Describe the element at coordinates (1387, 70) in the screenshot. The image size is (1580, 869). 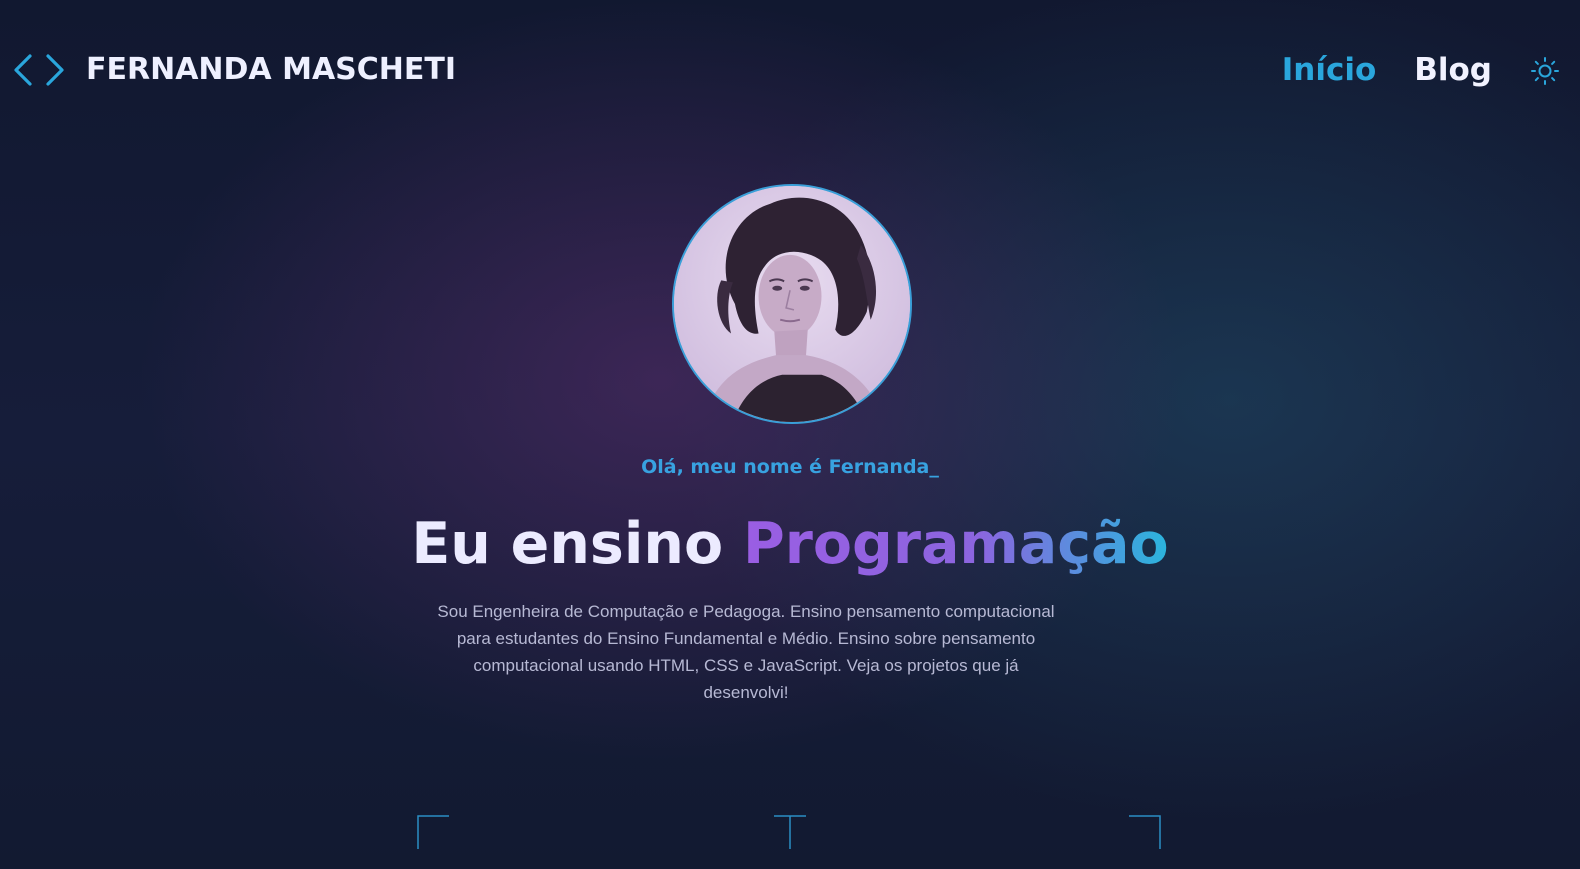
I see `main-nav: Início Blog` at that location.